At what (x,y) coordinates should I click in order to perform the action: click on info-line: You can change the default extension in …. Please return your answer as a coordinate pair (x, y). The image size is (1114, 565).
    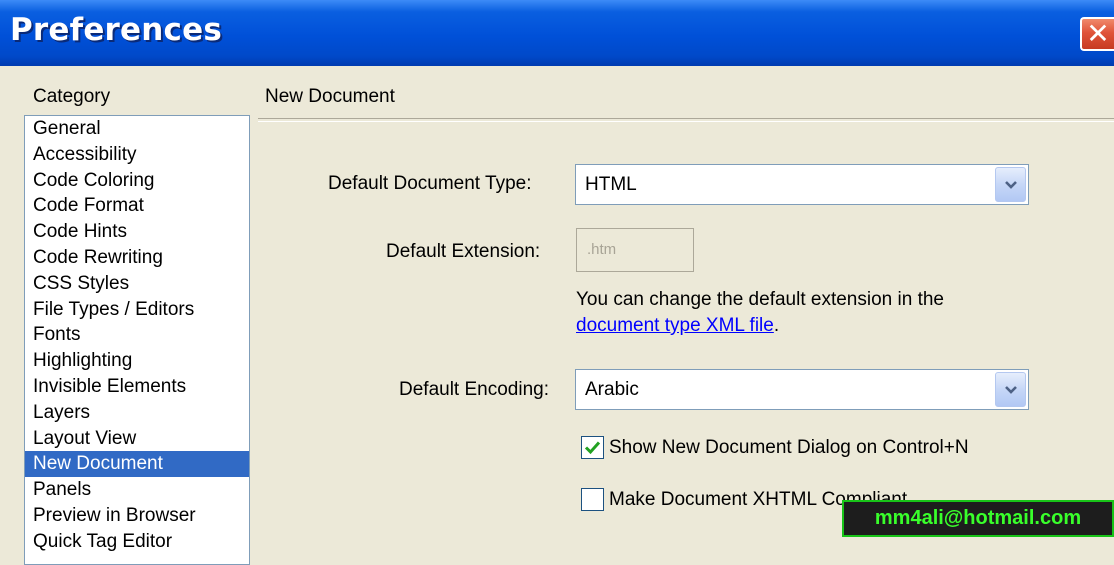
    Looking at the image, I should click on (760, 299).